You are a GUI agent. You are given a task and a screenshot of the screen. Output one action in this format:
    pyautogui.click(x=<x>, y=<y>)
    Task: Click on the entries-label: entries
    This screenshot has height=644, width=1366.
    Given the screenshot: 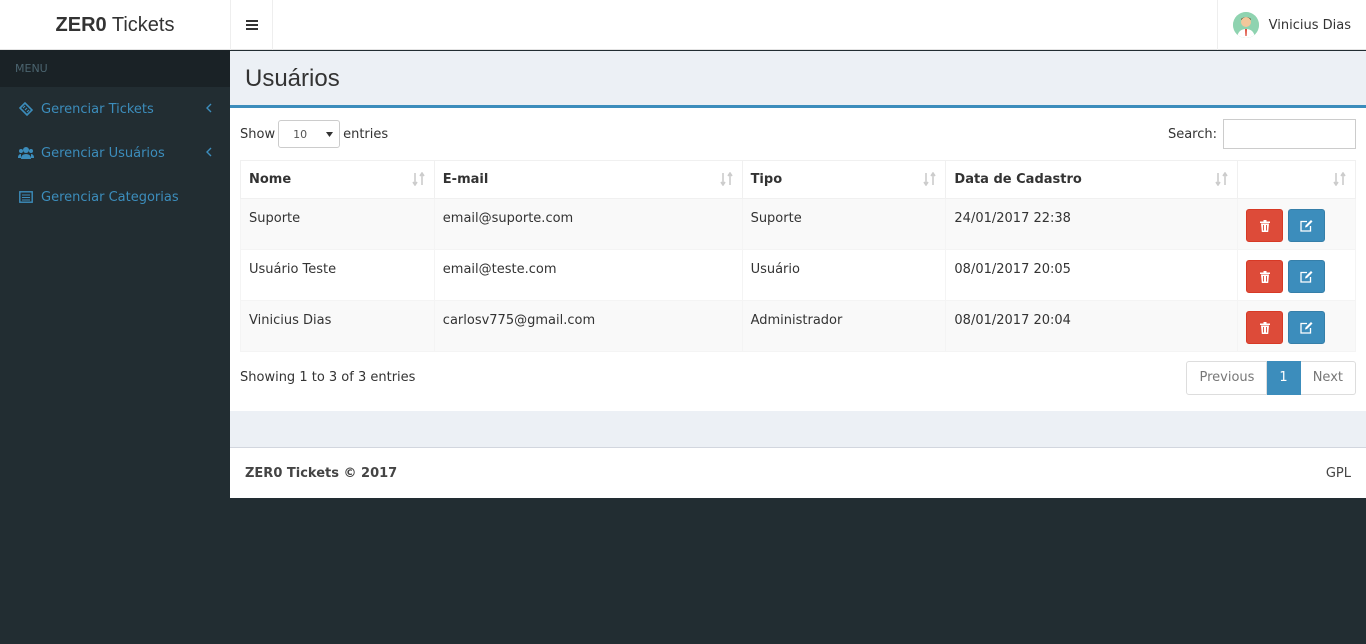 What is the action you would take?
    pyautogui.click(x=366, y=134)
    